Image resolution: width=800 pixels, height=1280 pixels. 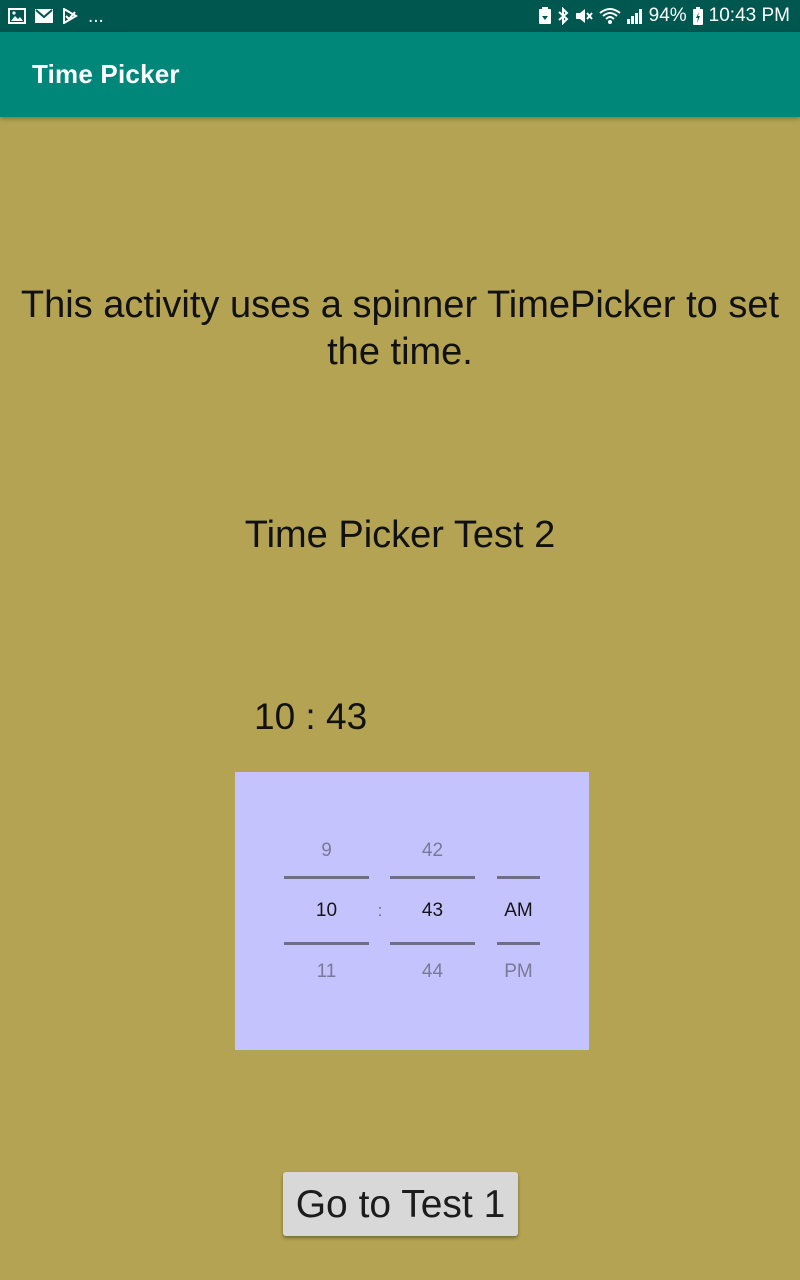 I want to click on hour-spinner: 9 10 11, so click(x=326, y=911).